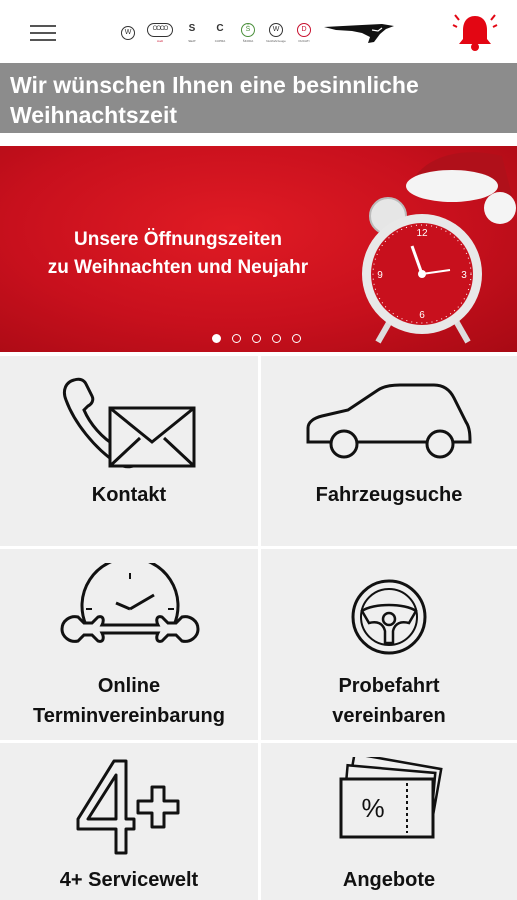 Image resolution: width=517 pixels, height=900 pixels. What do you see at coordinates (359, 34) in the screenshot?
I see `leaping-cat-logo-icon` at bounding box center [359, 34].